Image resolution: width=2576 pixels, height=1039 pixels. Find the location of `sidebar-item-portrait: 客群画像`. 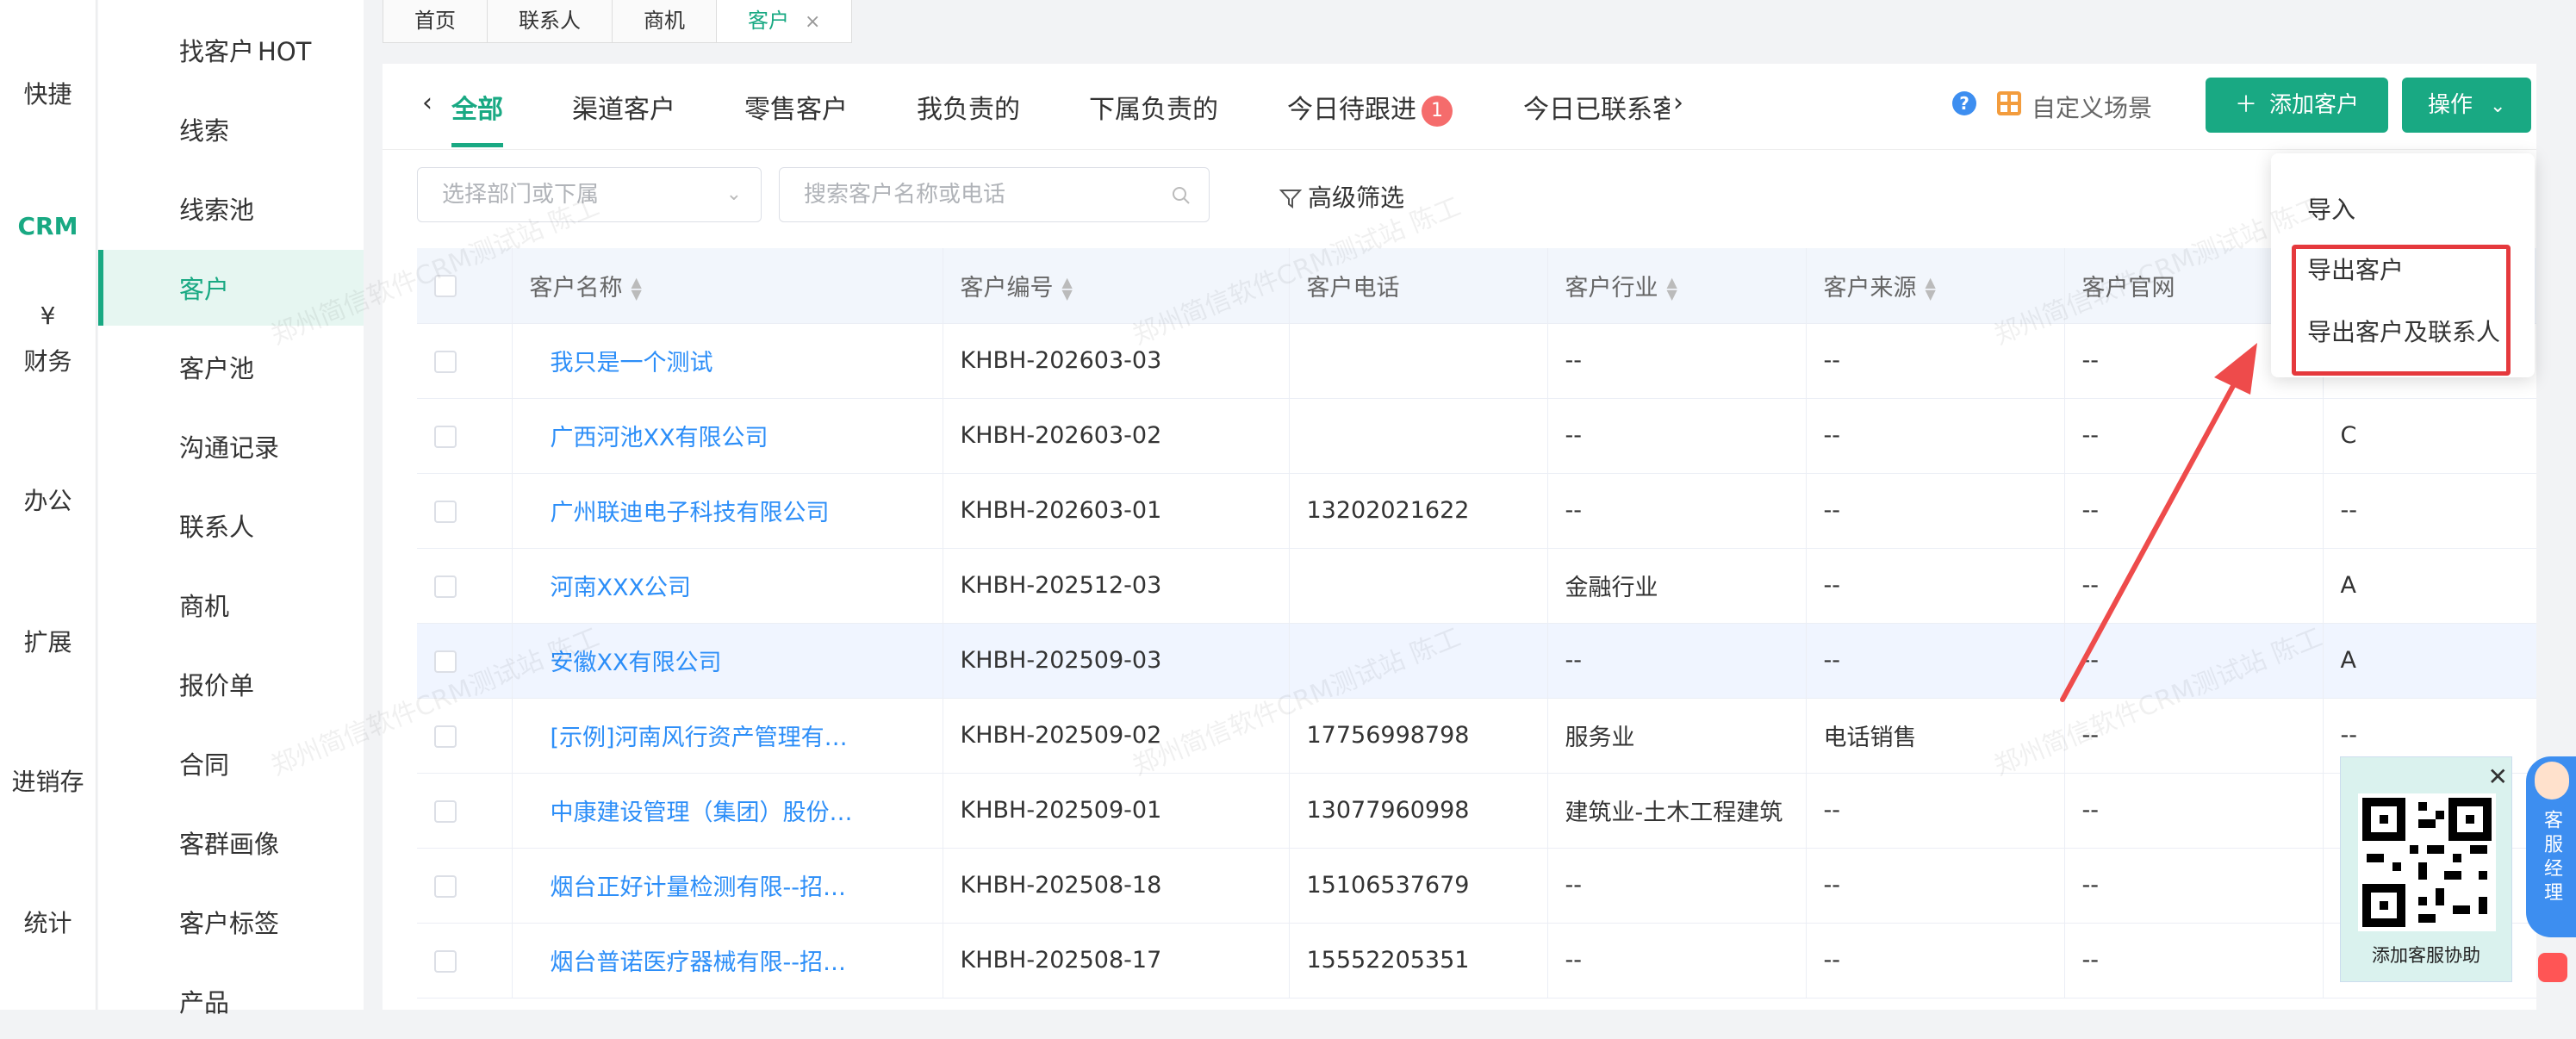

sidebar-item-portrait: 客群画像 is located at coordinates (231, 842).